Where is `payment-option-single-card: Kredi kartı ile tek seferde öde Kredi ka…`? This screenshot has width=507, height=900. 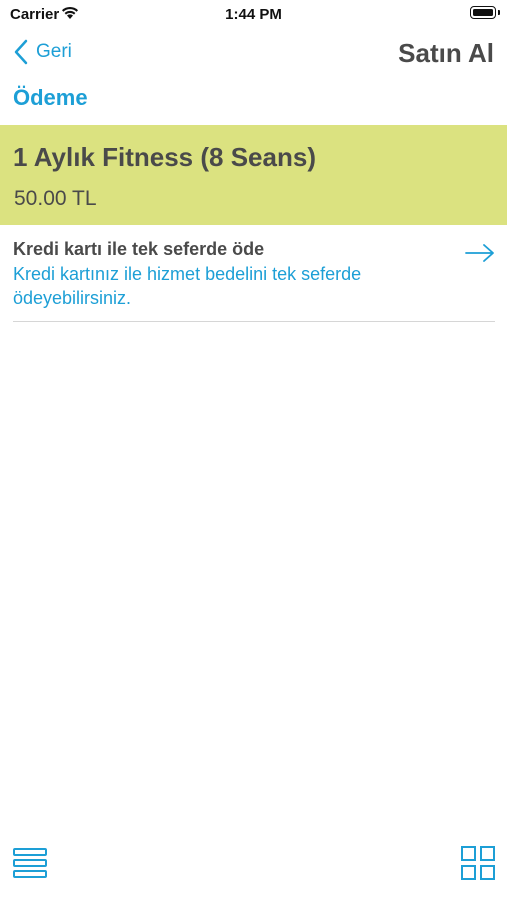 payment-option-single-card: Kredi kartı ile tek seferde öde Kredi ka… is located at coordinates (254, 279).